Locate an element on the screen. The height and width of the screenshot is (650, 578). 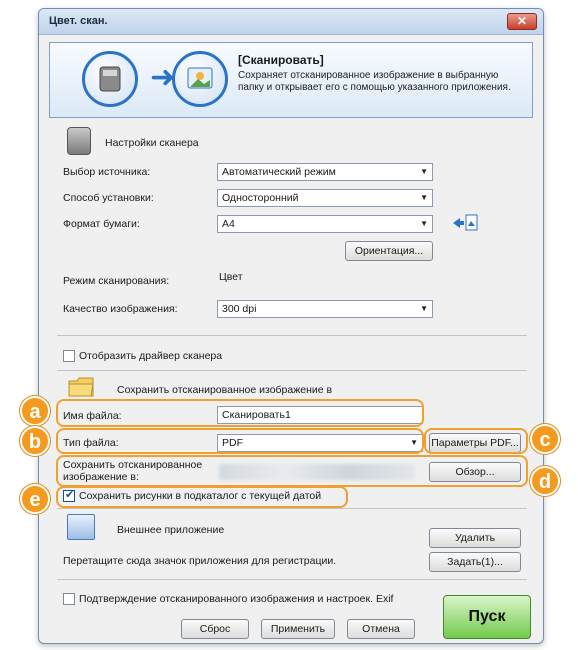
scanner-settings-title: Настройки сканера is located at coordinates (152, 143).